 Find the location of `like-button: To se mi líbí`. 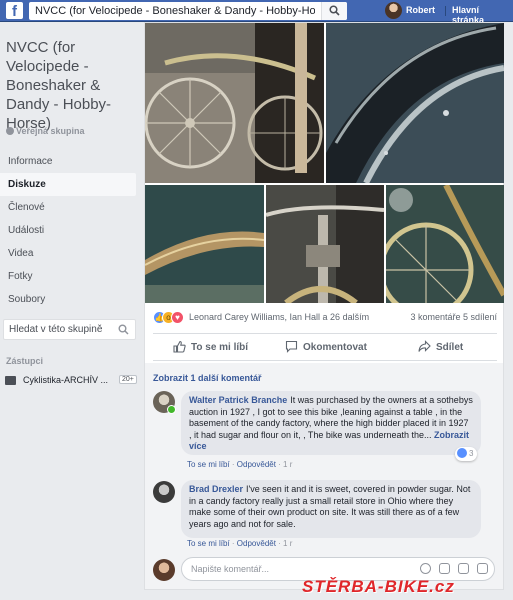

like-button: To se mi líbí is located at coordinates (210, 346).